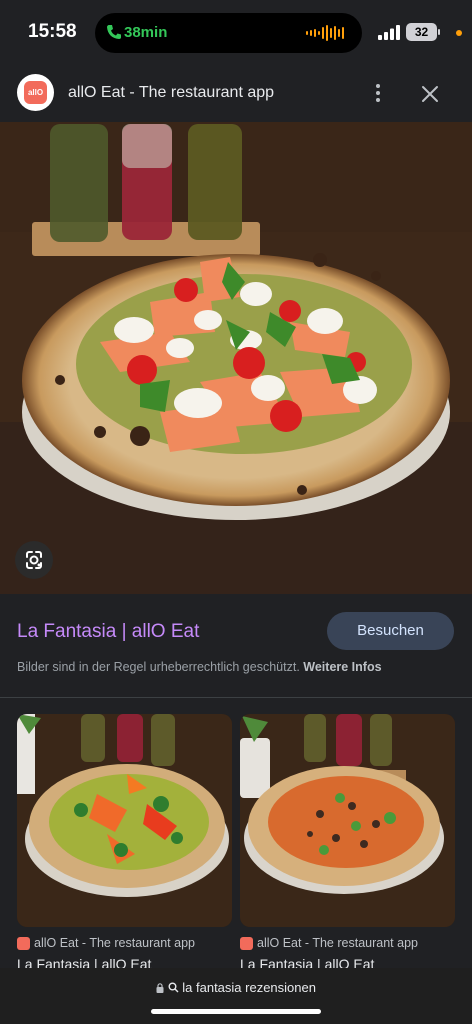 Image resolution: width=472 pixels, height=1024 pixels. What do you see at coordinates (108, 632) in the screenshot?
I see `result-title-link: La Fantasia | allO Eat` at bounding box center [108, 632].